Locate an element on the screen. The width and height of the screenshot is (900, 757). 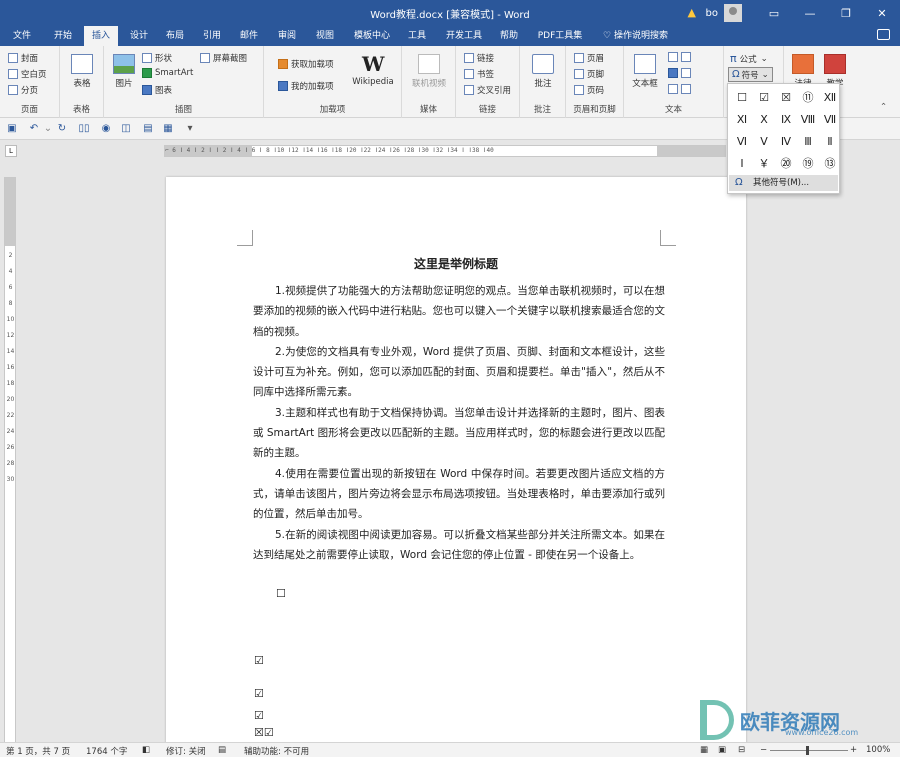
tab-selector: L is located at coordinates (11, 151).